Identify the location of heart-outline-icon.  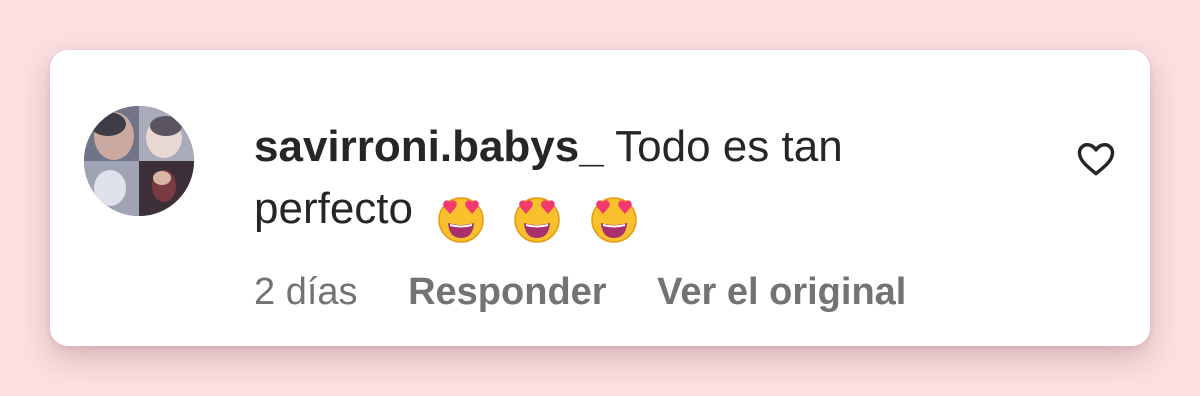
(1096, 159).